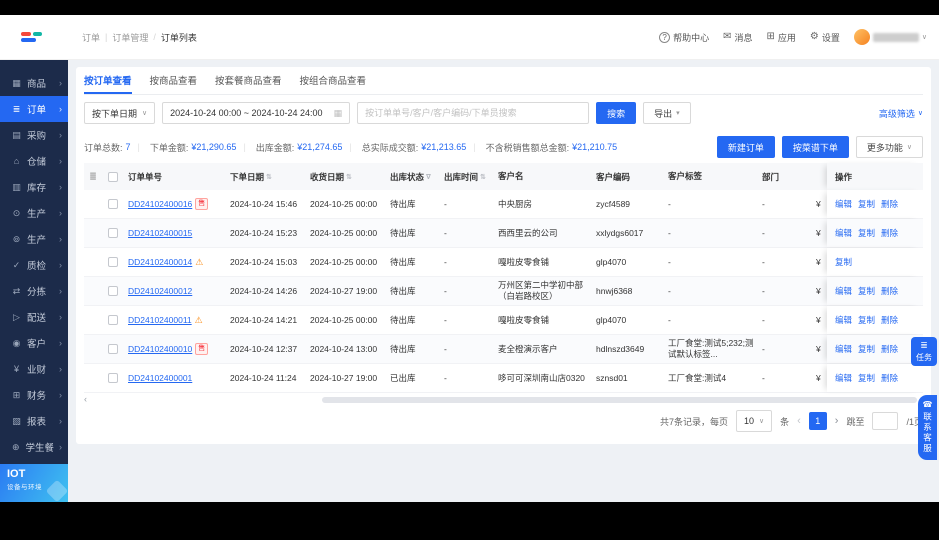 Image resolution: width=939 pixels, height=540 pixels. Describe the element at coordinates (130, 37) in the screenshot. I see `breadcrumb-group: 订单管理` at that location.